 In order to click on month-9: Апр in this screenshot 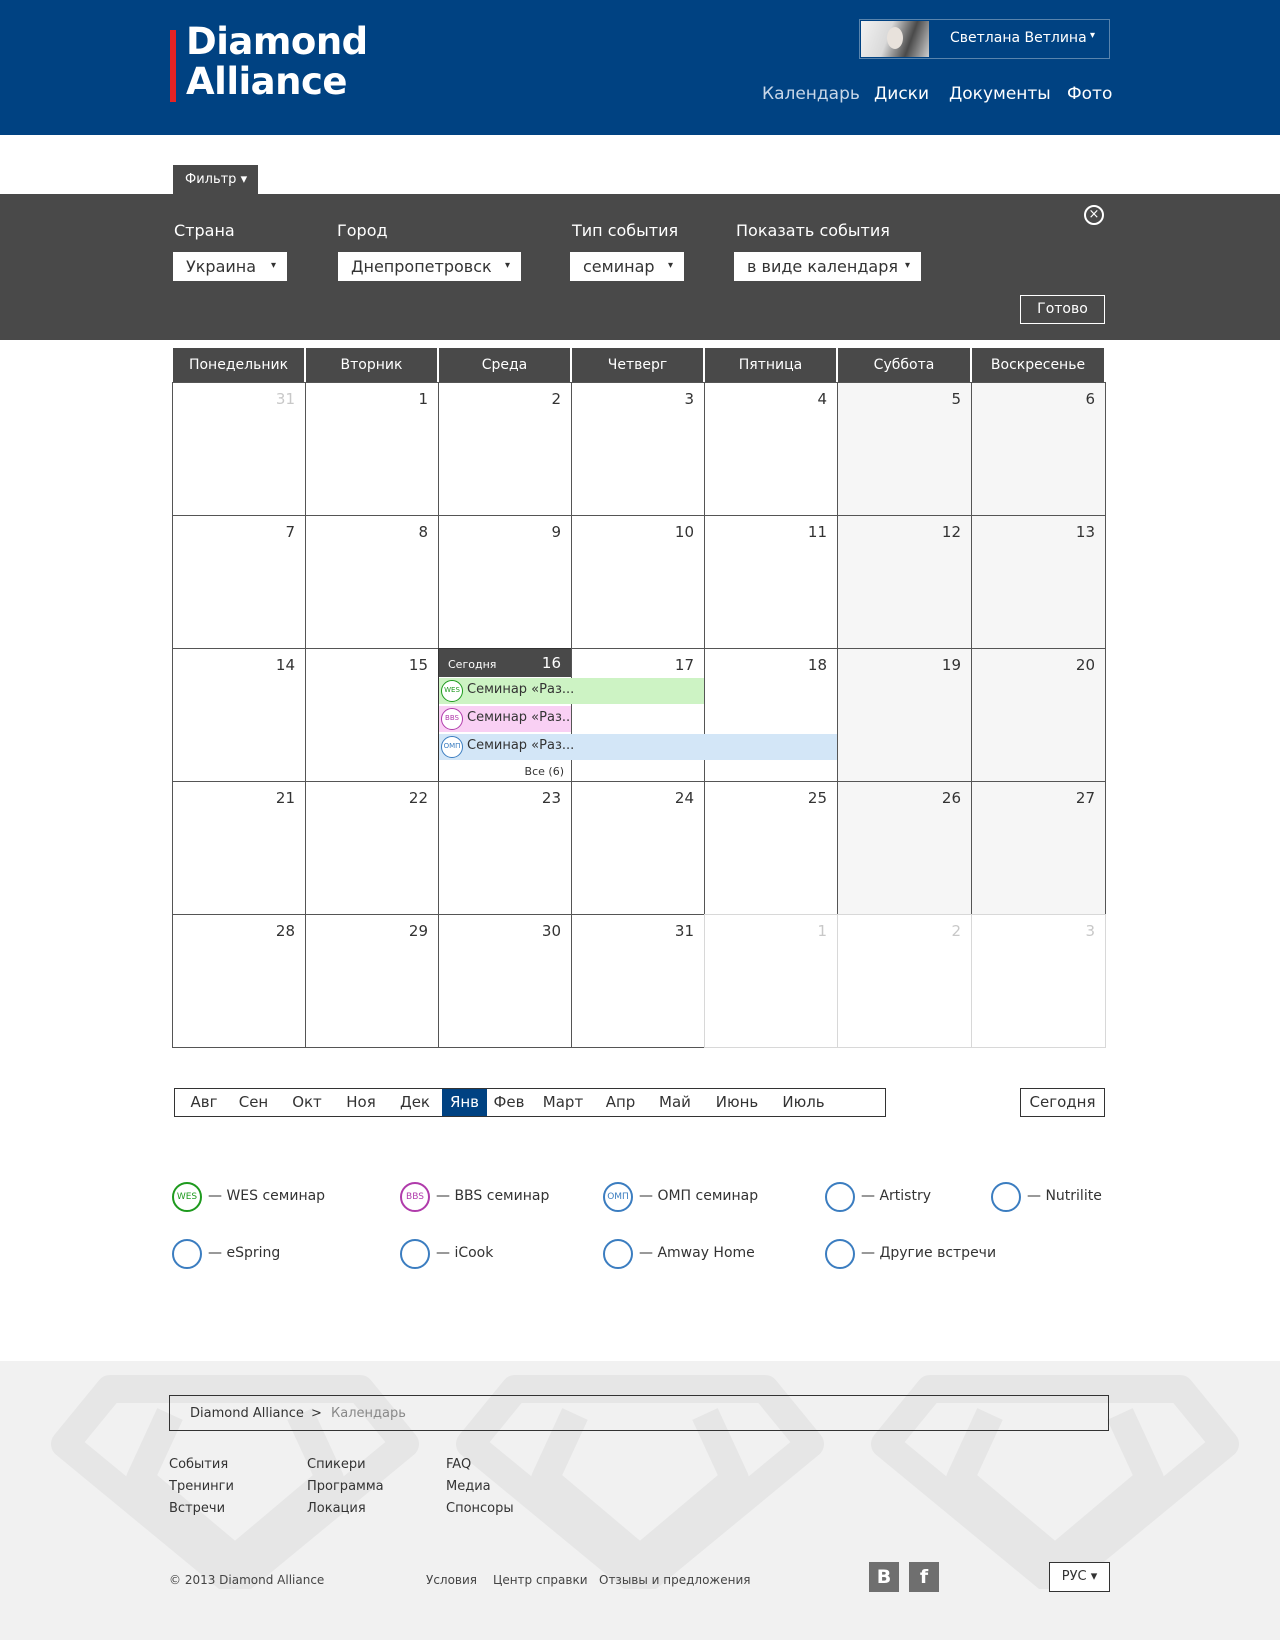, I will do `click(620, 1102)`.